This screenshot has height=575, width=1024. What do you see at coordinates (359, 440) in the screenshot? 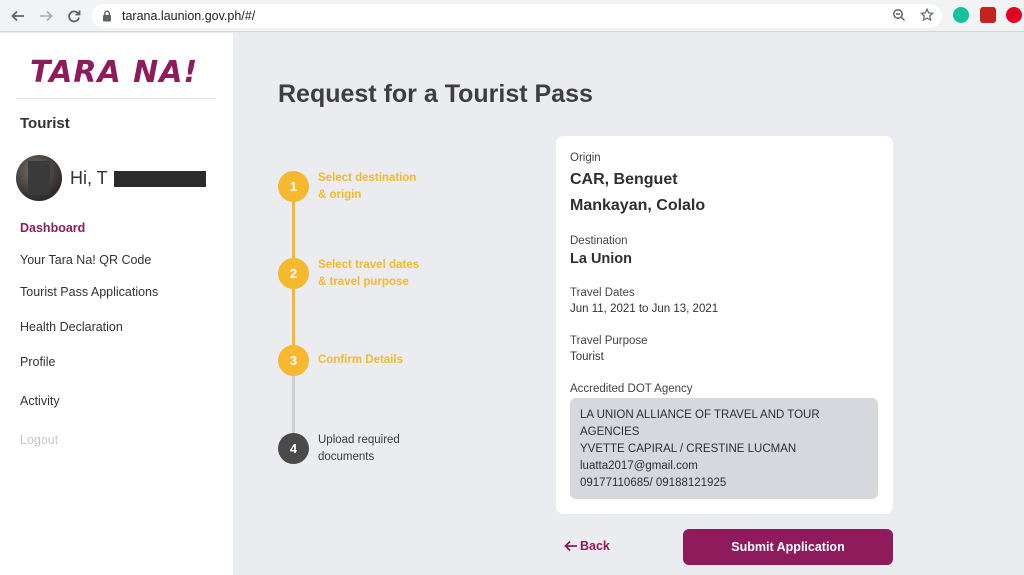
I see `step-4-line1: Upload required` at bounding box center [359, 440].